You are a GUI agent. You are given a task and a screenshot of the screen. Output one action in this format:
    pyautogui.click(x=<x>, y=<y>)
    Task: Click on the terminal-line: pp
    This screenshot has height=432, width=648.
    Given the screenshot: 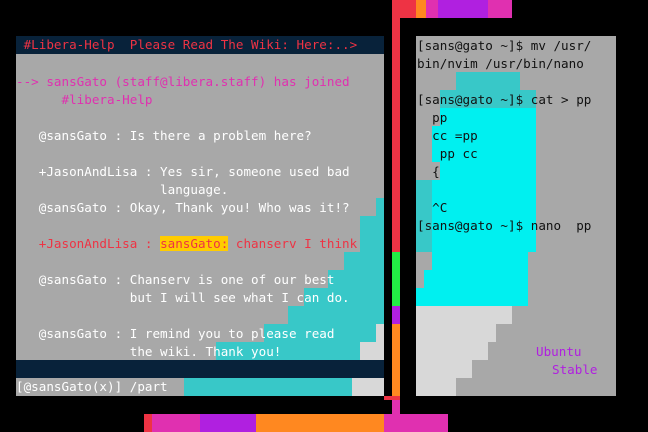 What is the action you would take?
    pyautogui.click(x=432, y=117)
    